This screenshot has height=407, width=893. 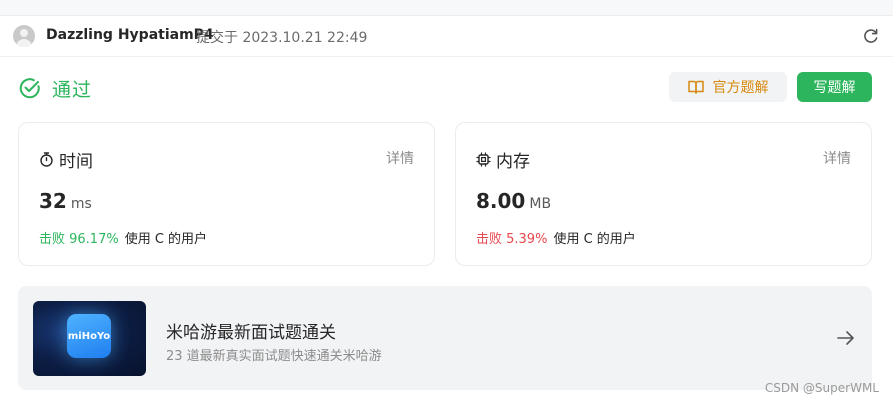 I want to click on memory-unit: MB, so click(x=540, y=204).